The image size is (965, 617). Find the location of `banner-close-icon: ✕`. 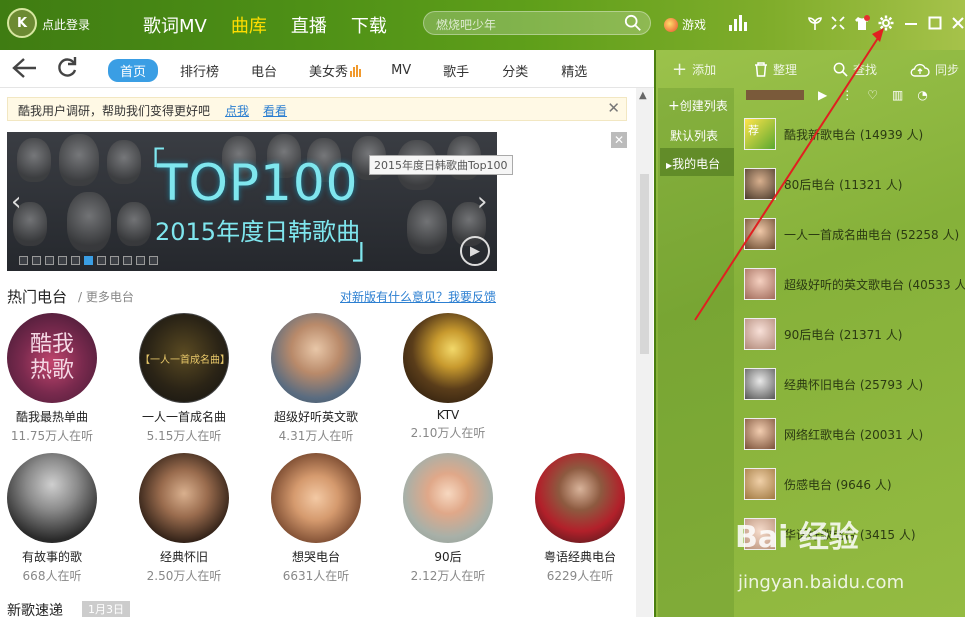

banner-close-icon: ✕ is located at coordinates (619, 140).